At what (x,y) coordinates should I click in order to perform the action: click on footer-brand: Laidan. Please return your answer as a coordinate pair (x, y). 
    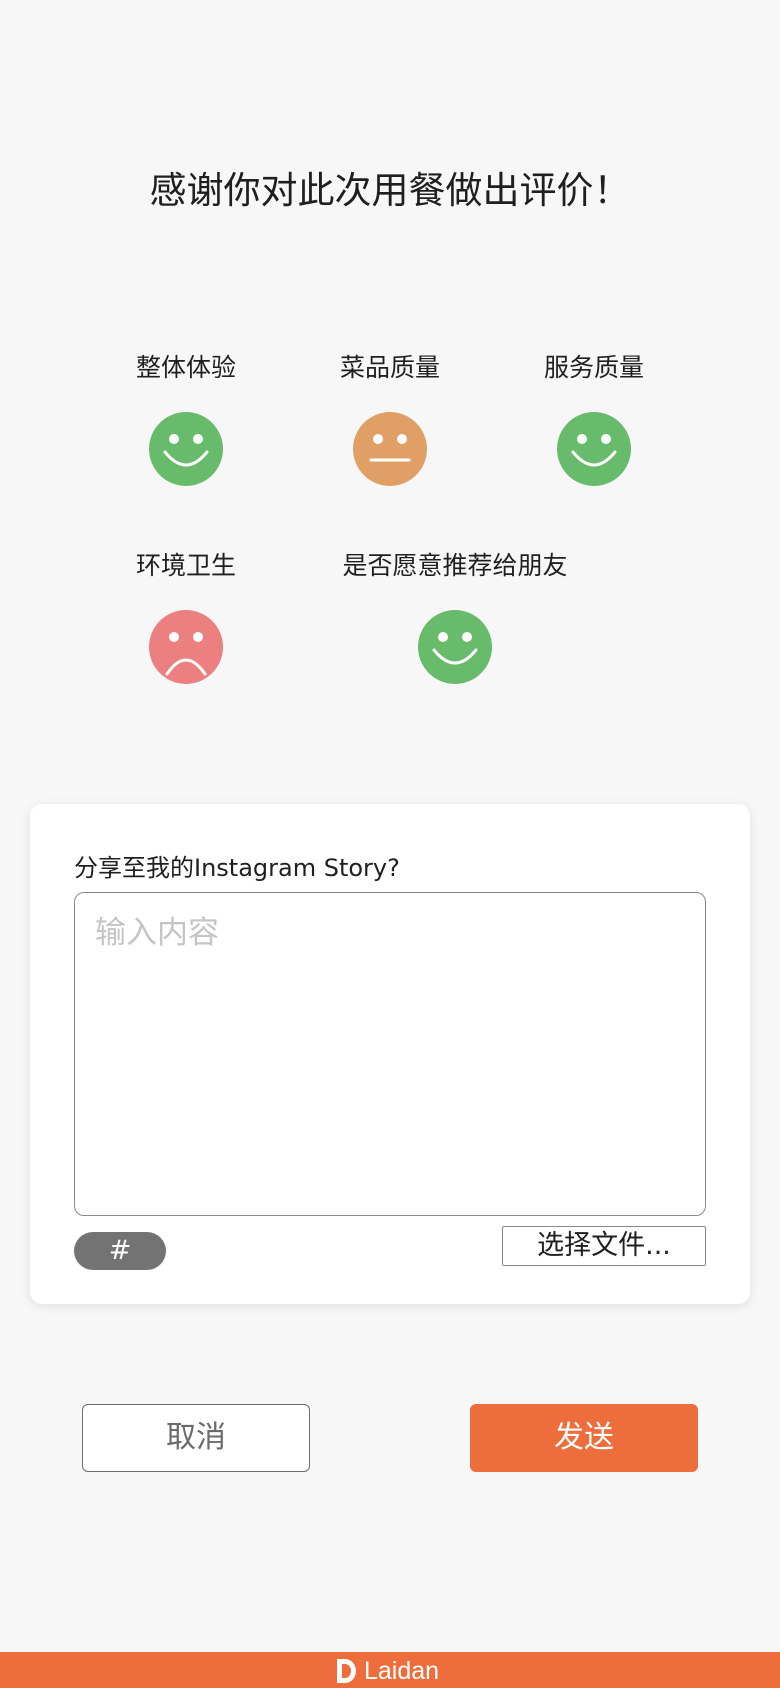
    Looking at the image, I should click on (386, 1671).